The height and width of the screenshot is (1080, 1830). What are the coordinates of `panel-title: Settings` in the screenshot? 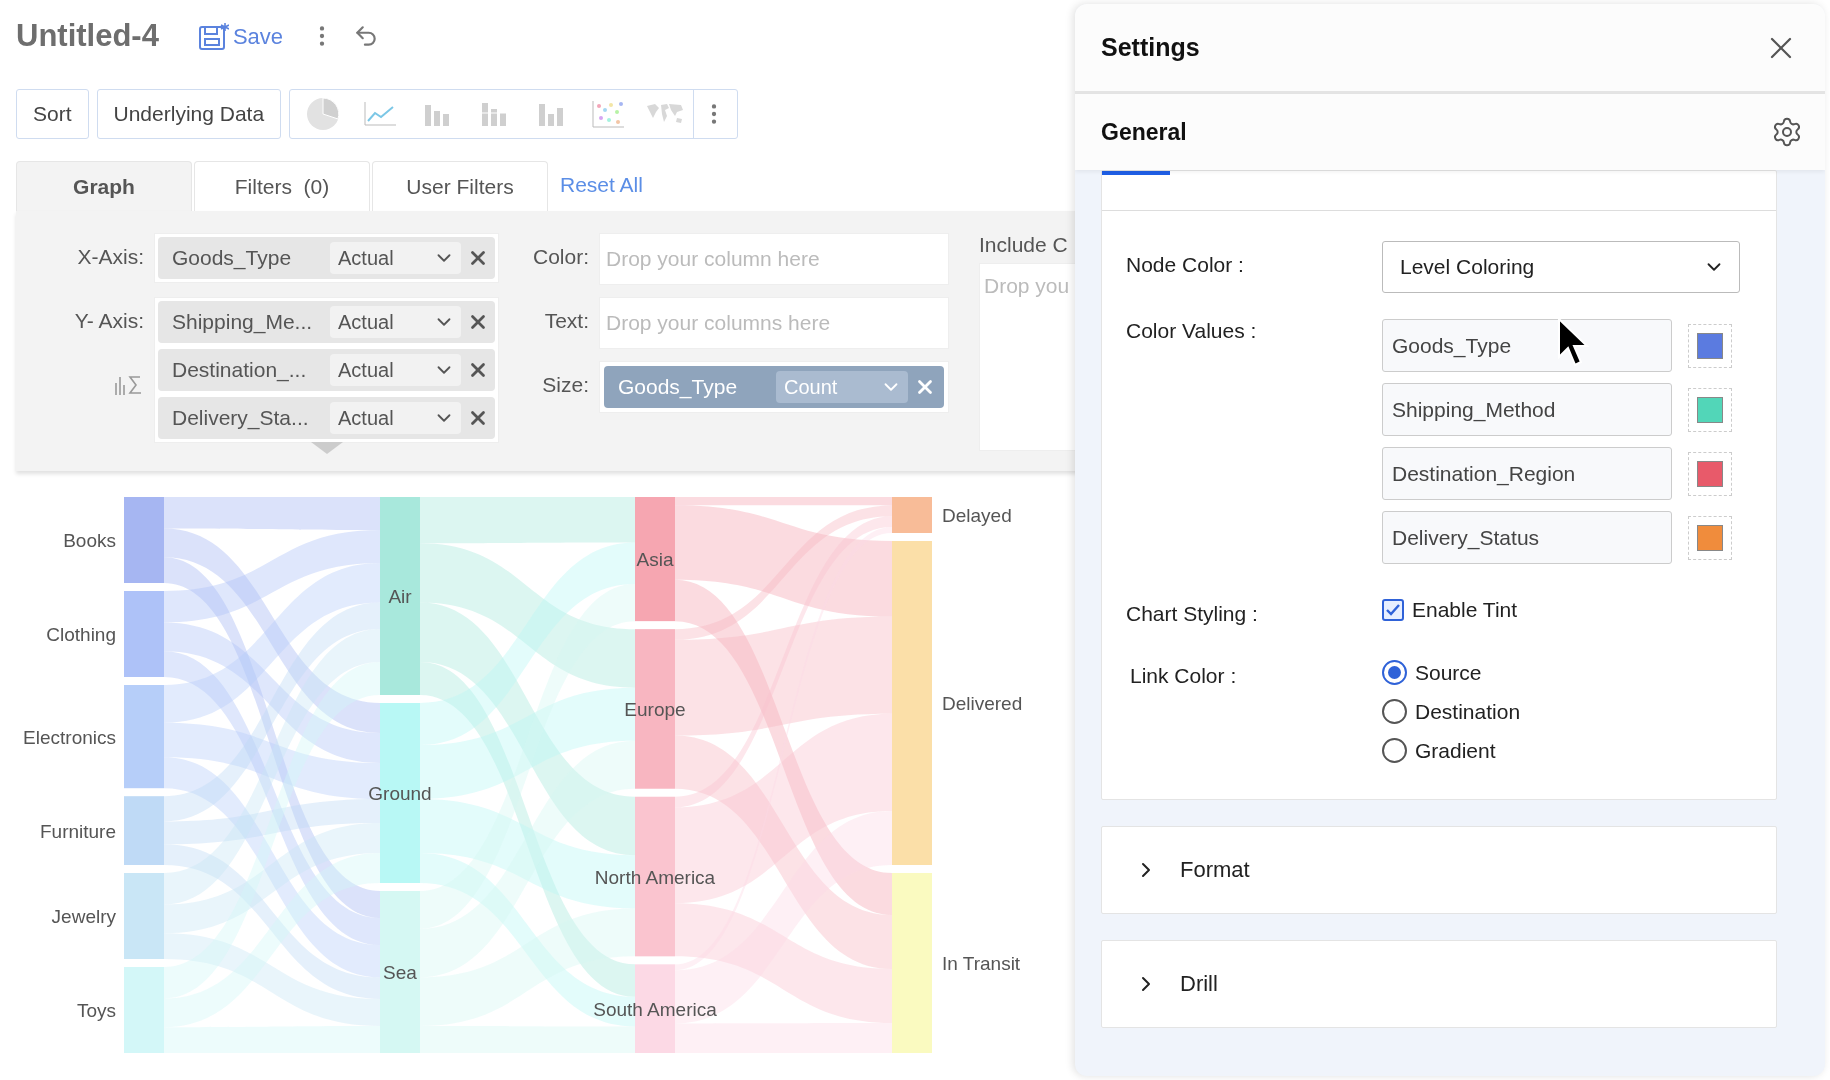 It's located at (1150, 47).